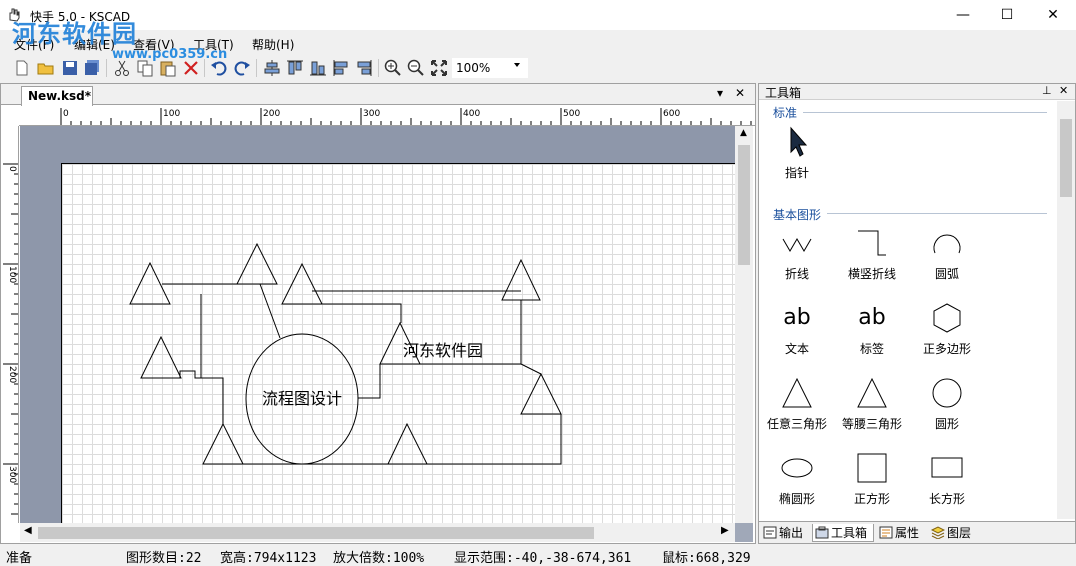 This screenshot has width=1076, height=566. What do you see at coordinates (22, 68) in the screenshot?
I see `new-file-icon` at bounding box center [22, 68].